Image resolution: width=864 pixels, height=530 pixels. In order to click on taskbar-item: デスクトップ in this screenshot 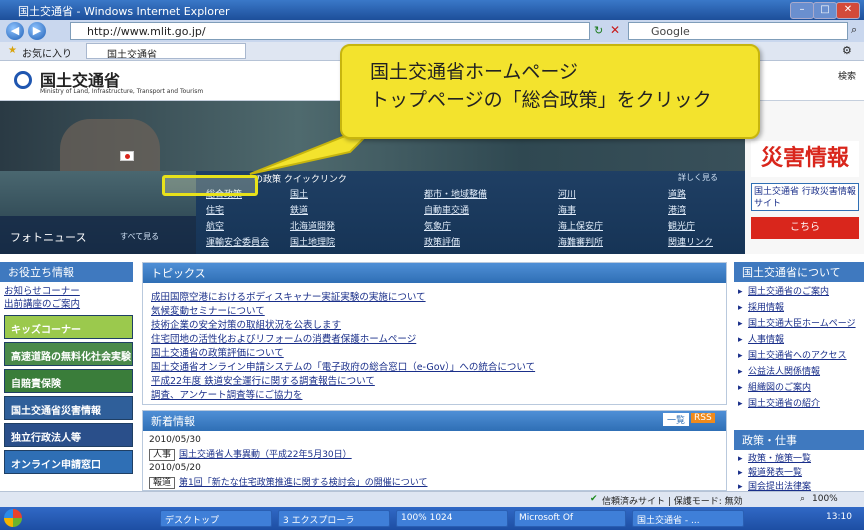, I will do `click(216, 518)`.